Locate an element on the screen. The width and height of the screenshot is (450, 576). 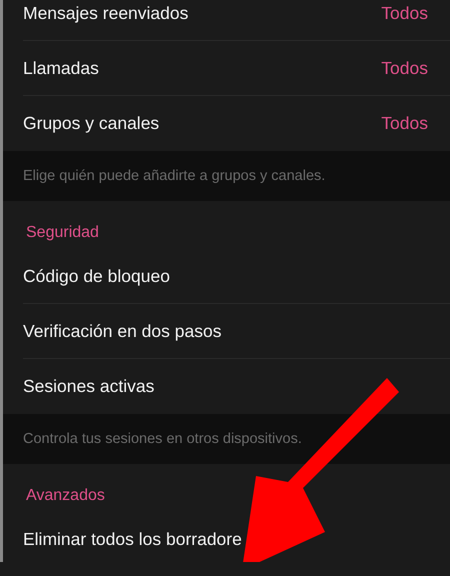
settings-row: Llamadas Todos is located at coordinates (226, 68).